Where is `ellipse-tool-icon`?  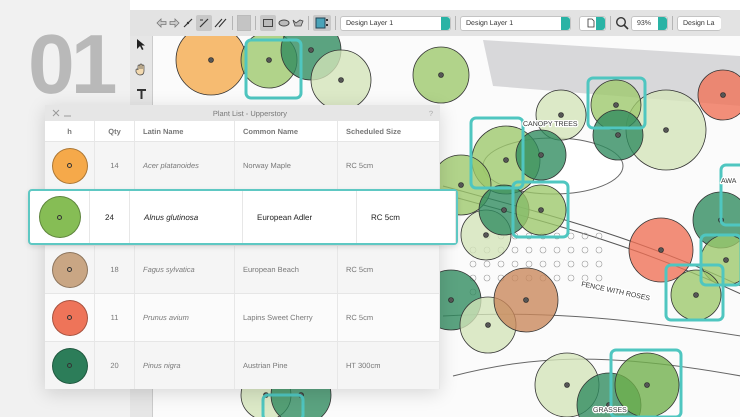
ellipse-tool-icon is located at coordinates (284, 23).